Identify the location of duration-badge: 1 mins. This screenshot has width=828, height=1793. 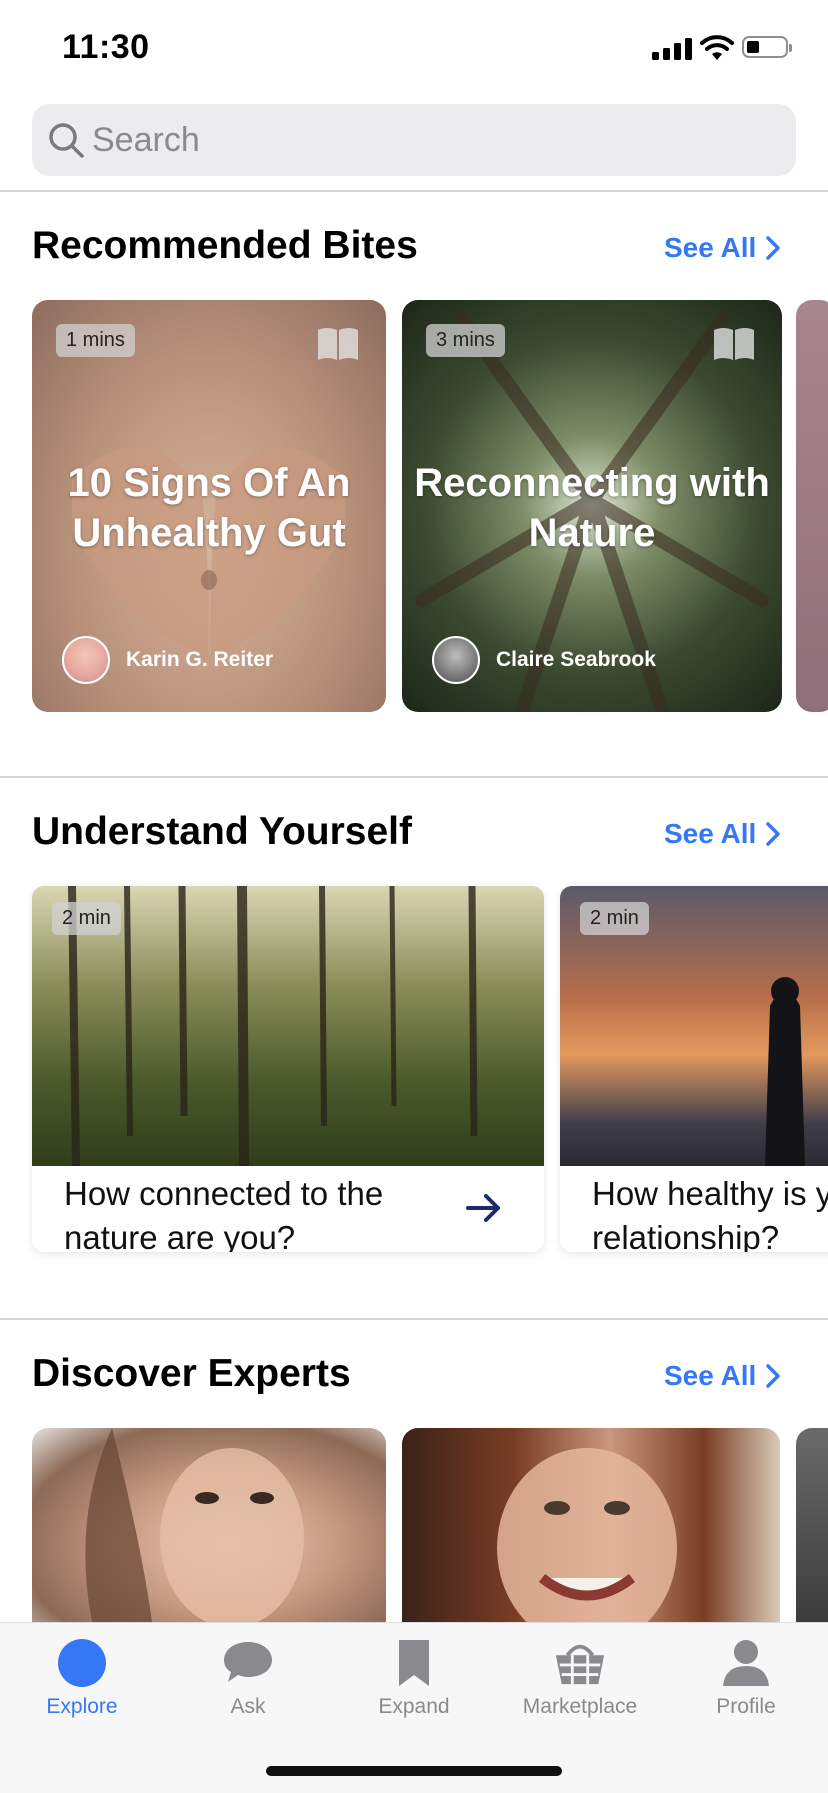
(95, 340).